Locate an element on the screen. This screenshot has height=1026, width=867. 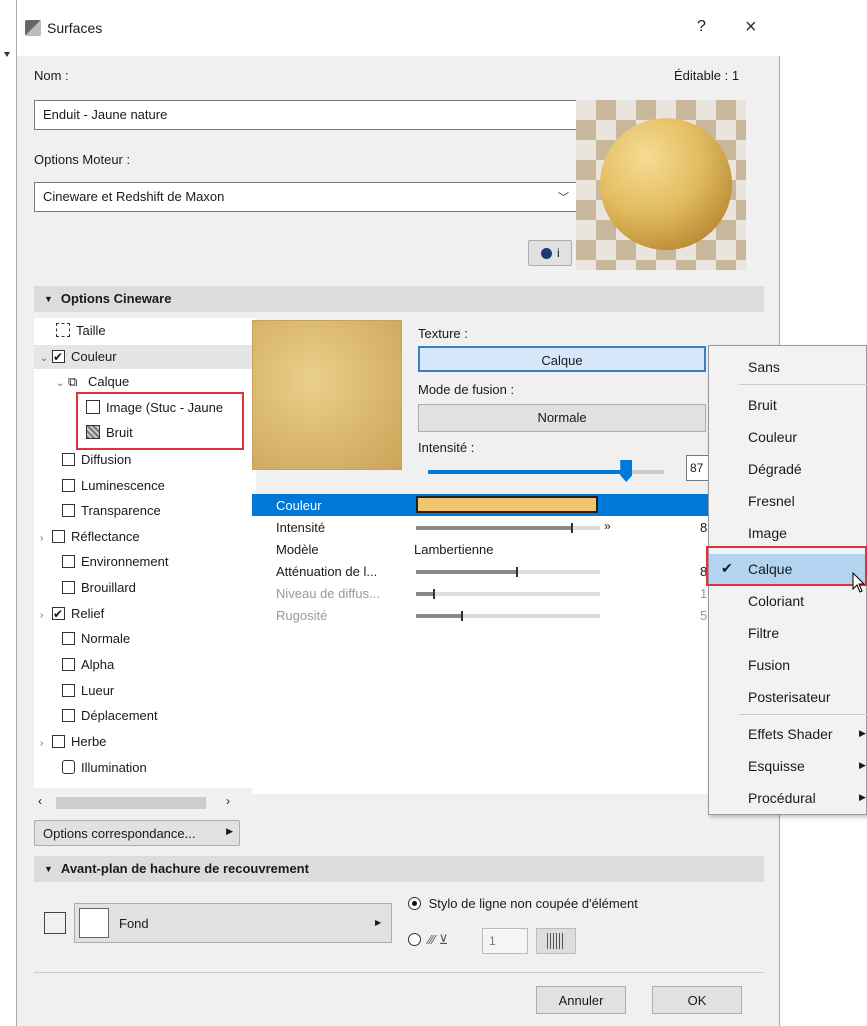
tree-item-environnement: Environnement is located at coordinates (115, 562).